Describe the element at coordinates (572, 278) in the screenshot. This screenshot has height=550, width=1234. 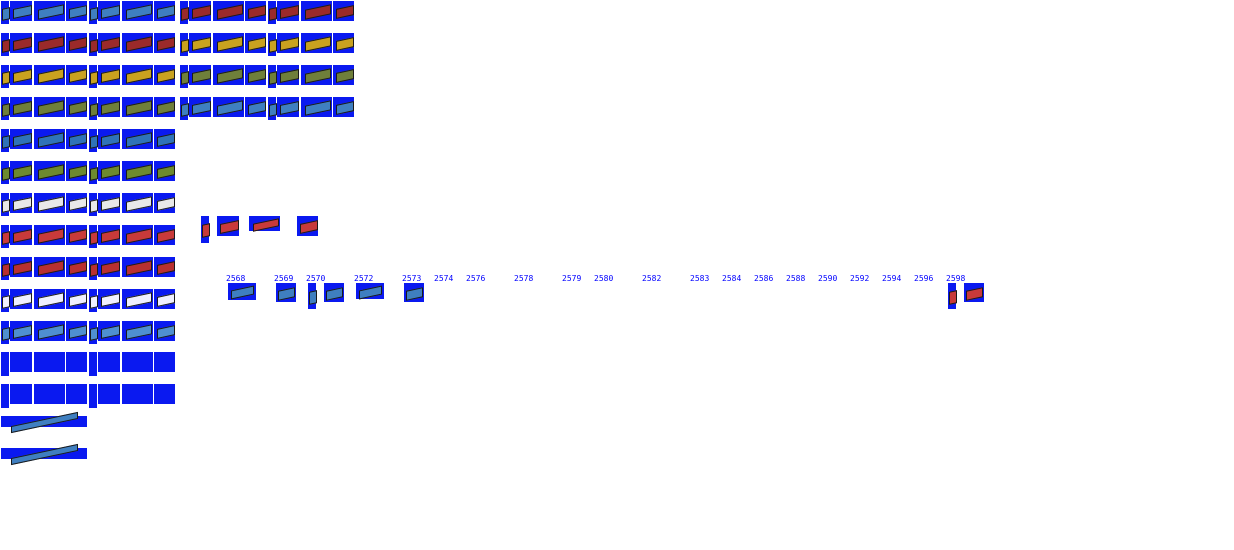
I see `sprite-index-label: 2579` at that location.